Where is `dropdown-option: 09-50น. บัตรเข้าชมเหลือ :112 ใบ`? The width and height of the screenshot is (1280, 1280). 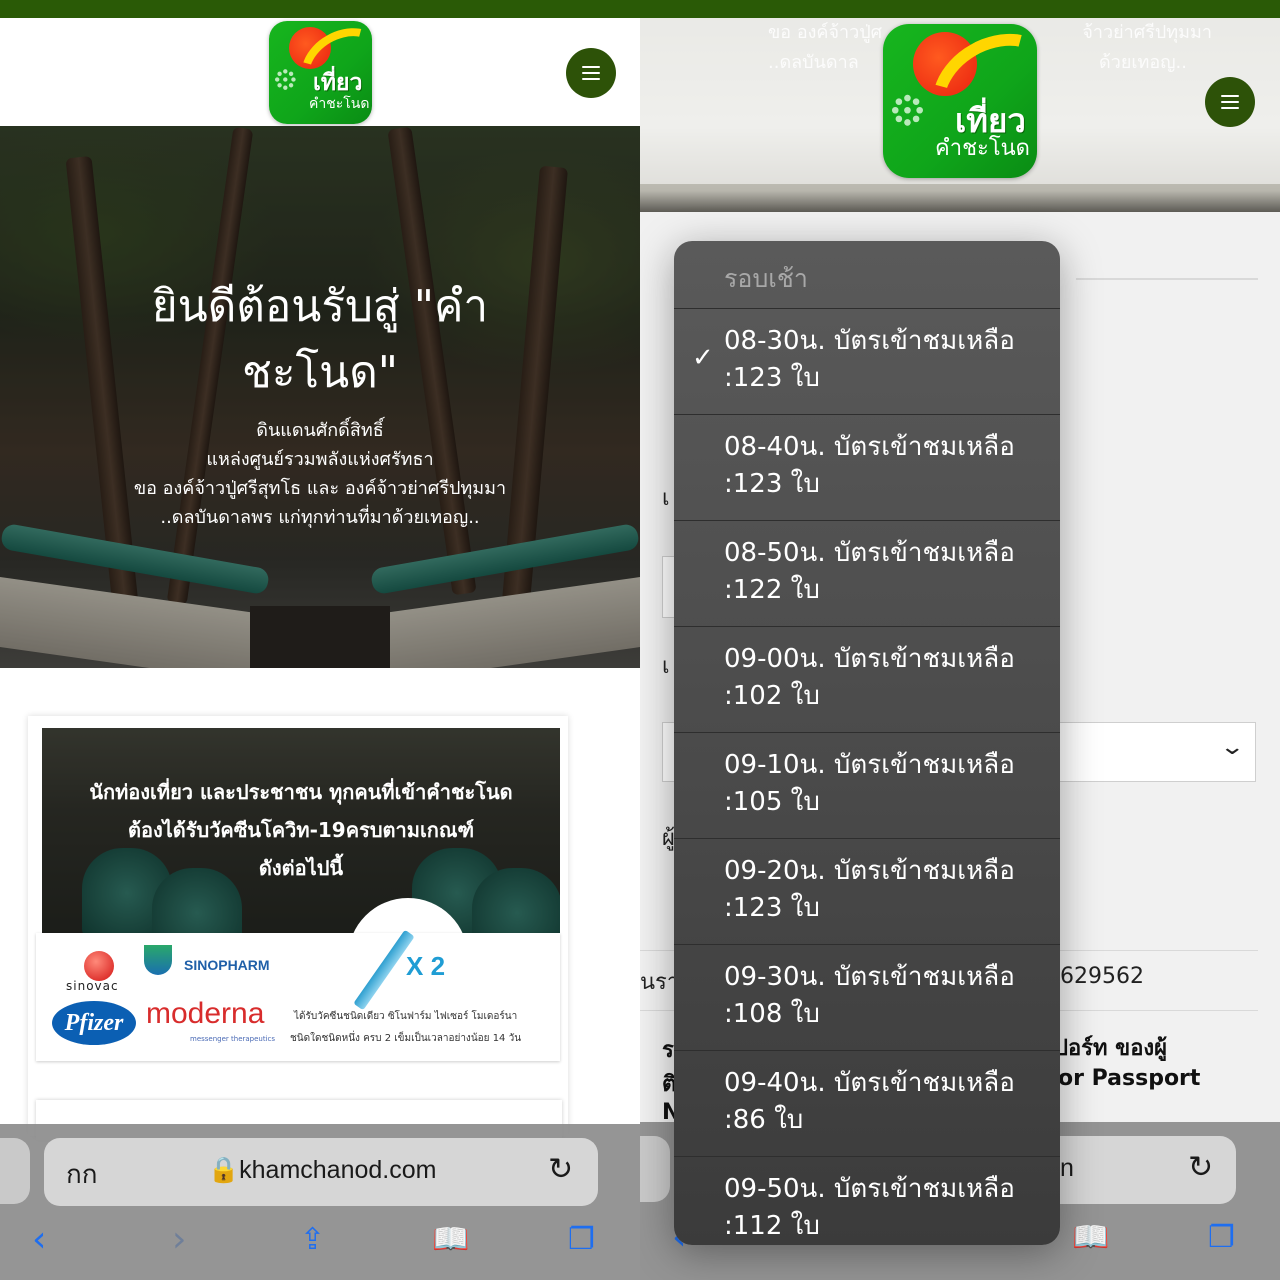
dropdown-option: 09-50น. บัตรเข้าชมเหลือ :112 ใบ is located at coordinates (867, 1200).